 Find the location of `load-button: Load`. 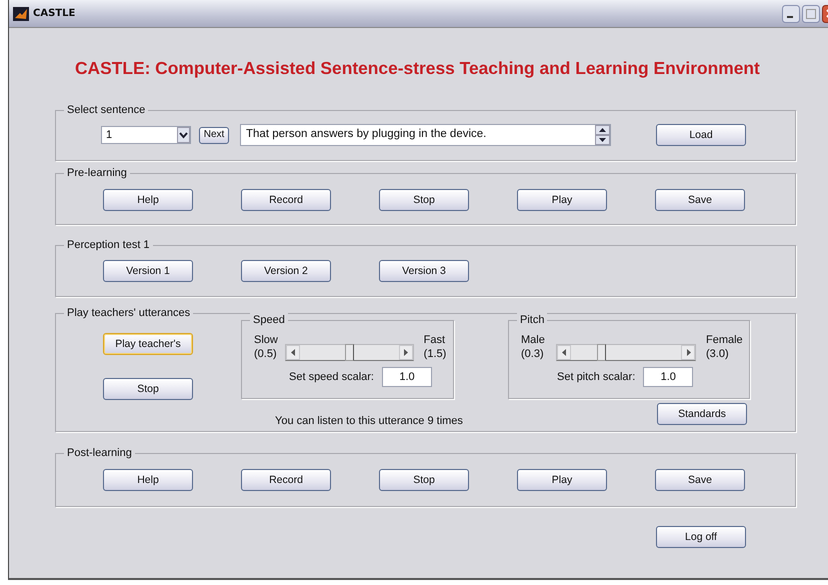

load-button: Load is located at coordinates (701, 135).